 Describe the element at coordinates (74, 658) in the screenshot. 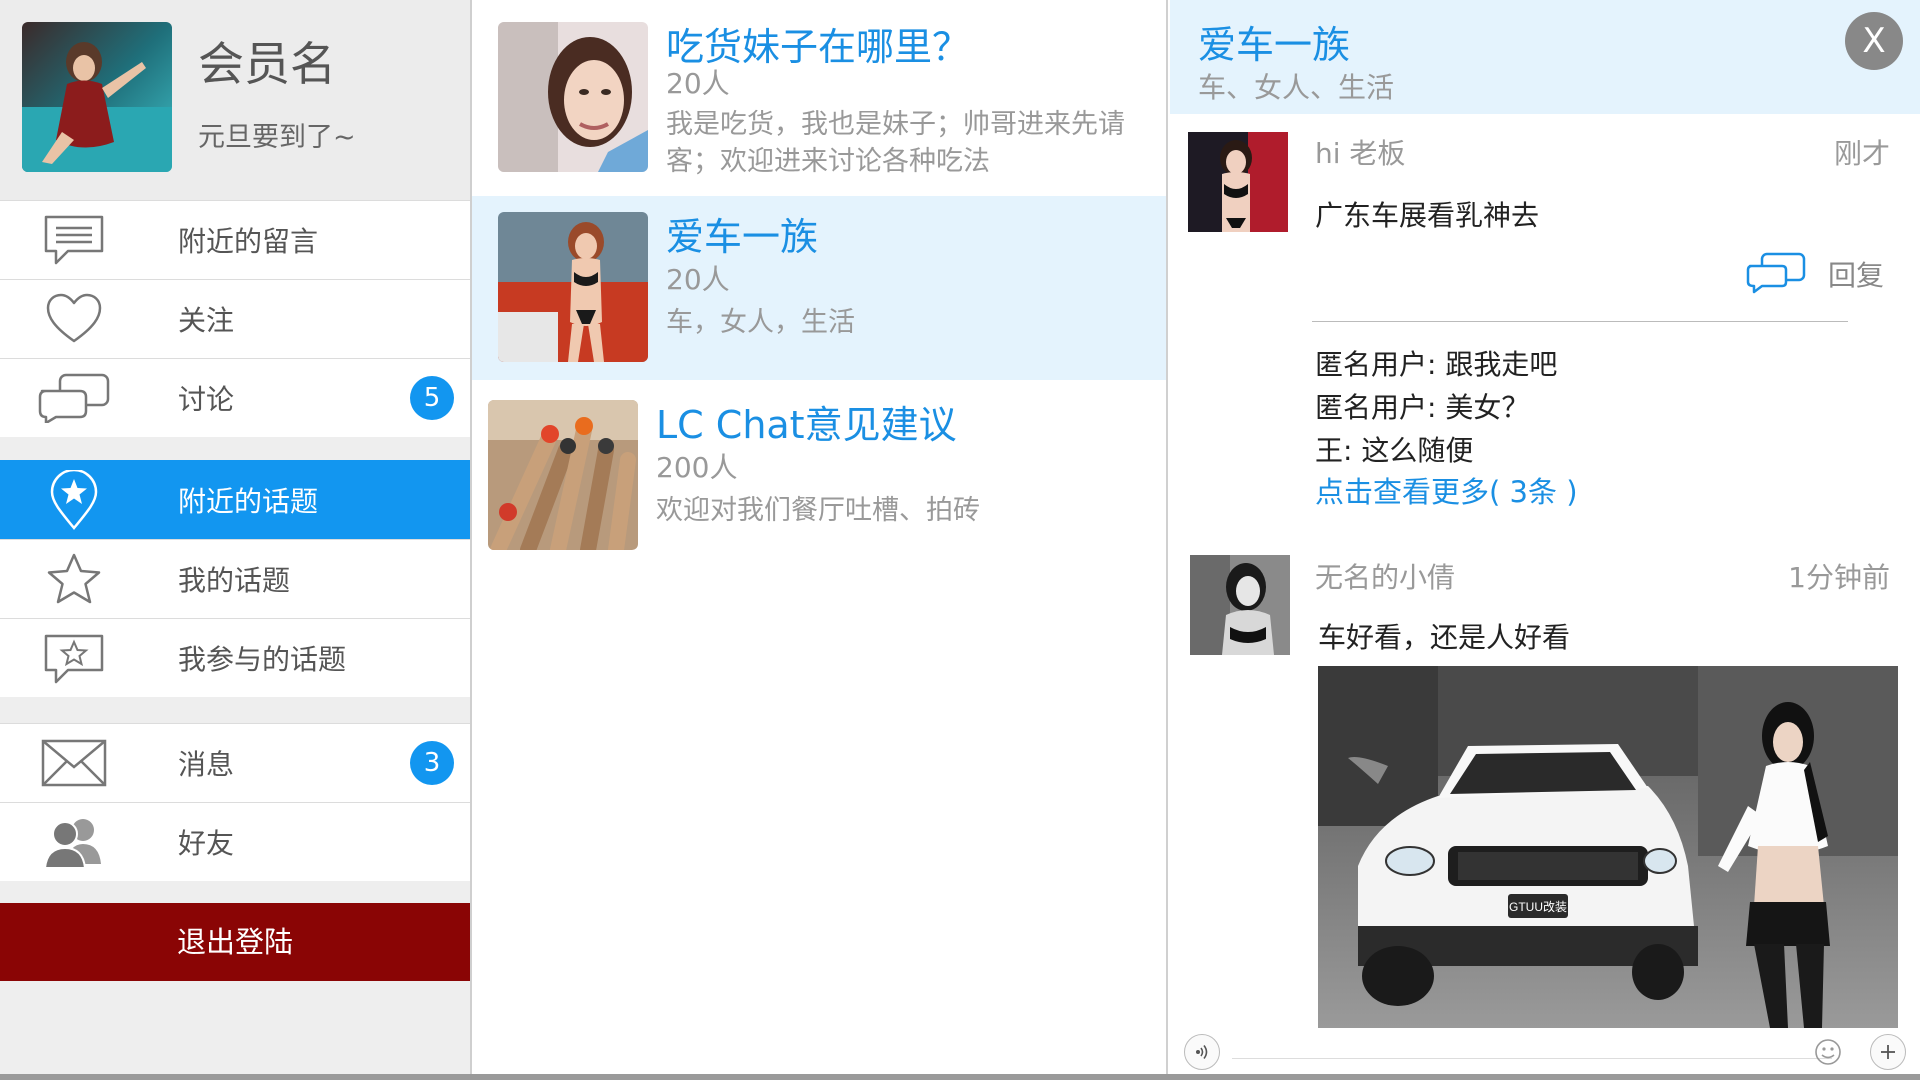

I see `star-frame-icon` at that location.